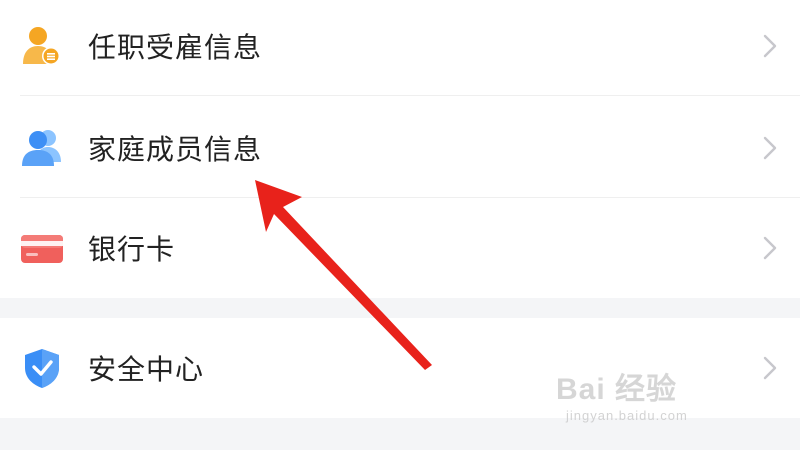  Describe the element at coordinates (146, 369) in the screenshot. I see `menu-item-label: 安全中心` at that location.